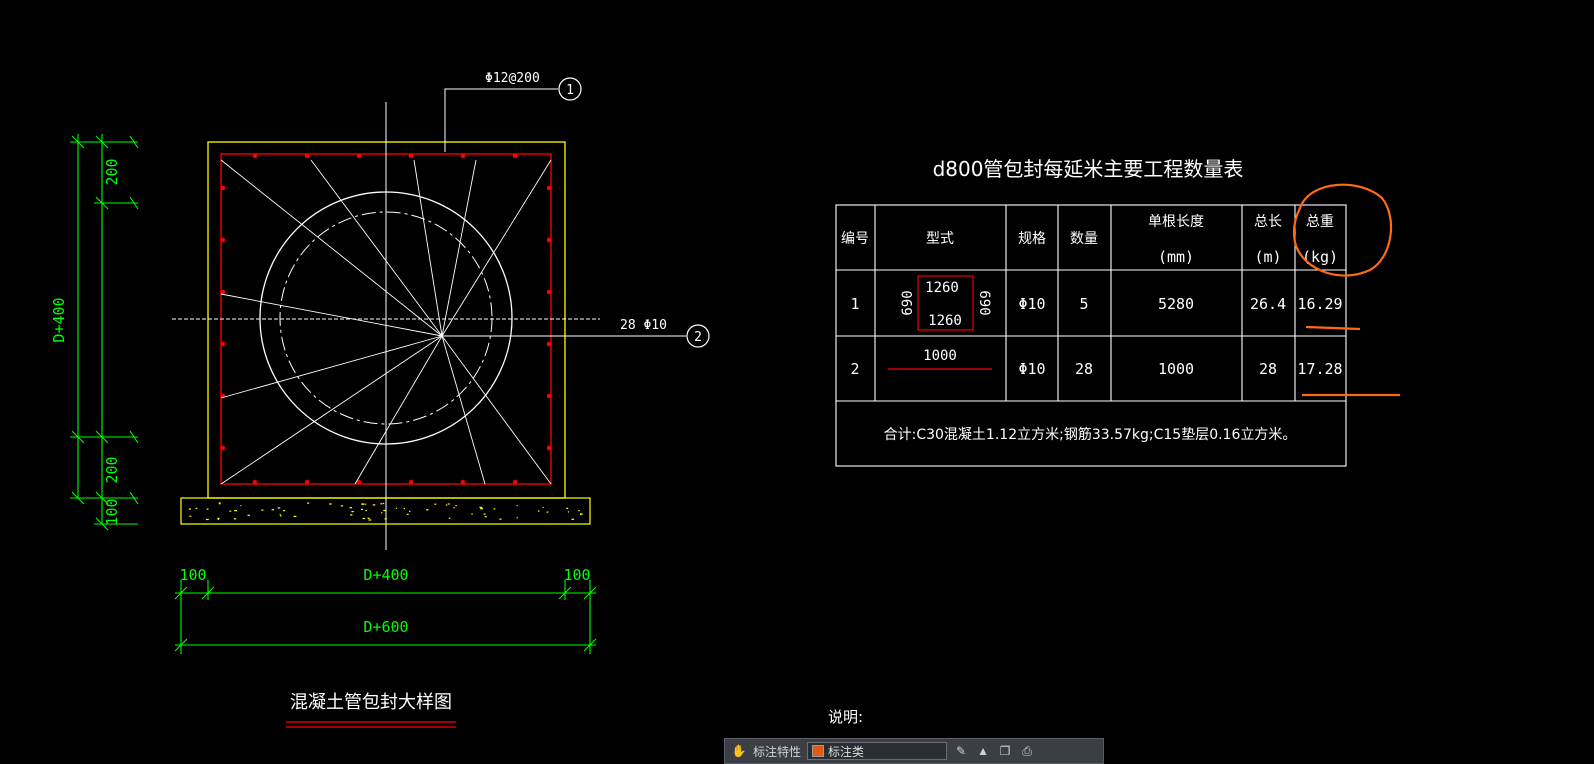 This screenshot has height=764, width=1594. I want to click on dim-left-mid: D+400, so click(59, 319).